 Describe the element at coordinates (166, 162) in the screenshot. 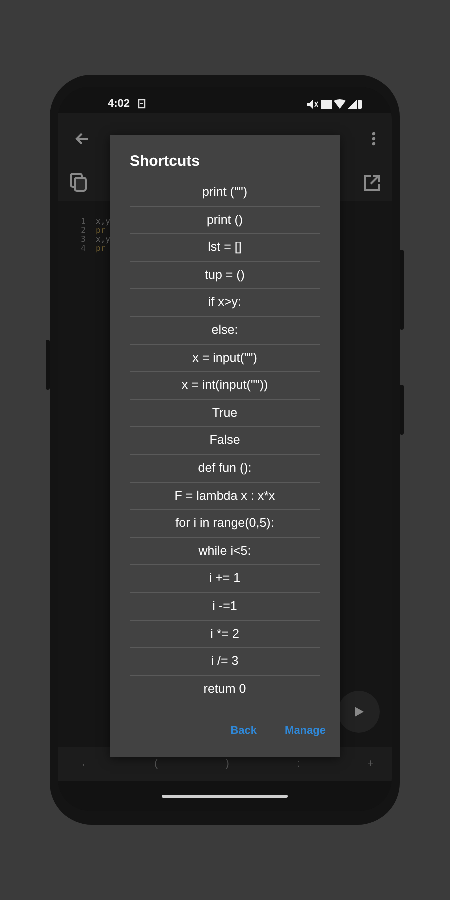

I see `dialog-title: Shortcuts` at that location.